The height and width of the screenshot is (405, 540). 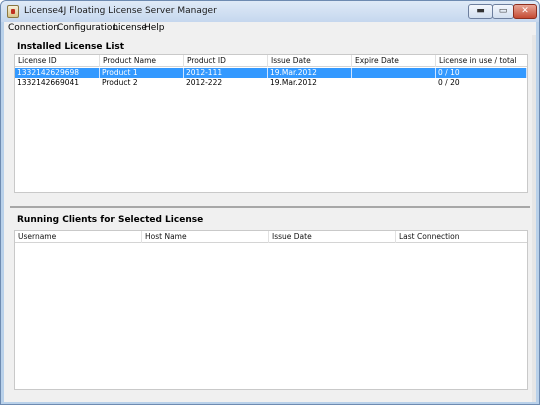 I want to click on column-header-product-name: Product Name, so click(x=142, y=61).